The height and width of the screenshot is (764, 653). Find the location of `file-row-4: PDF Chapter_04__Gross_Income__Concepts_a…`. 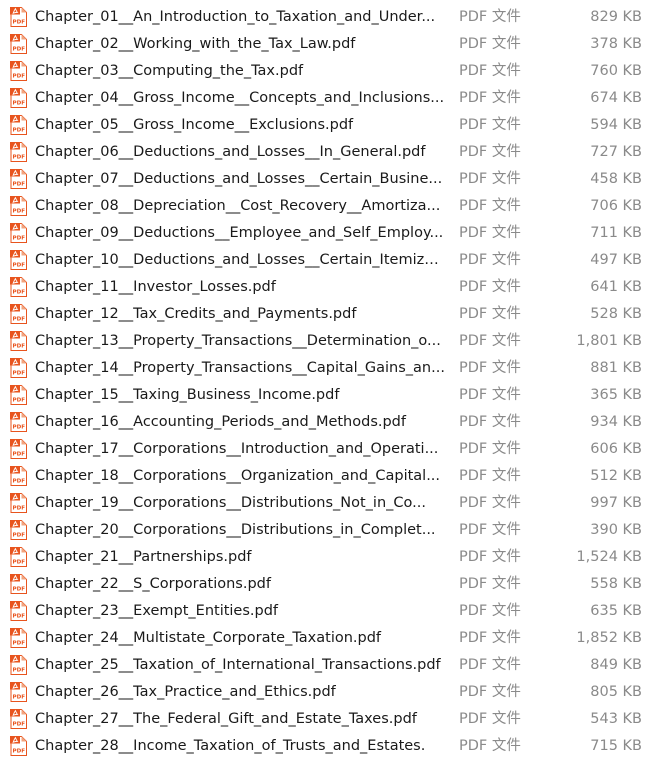

file-row-4: PDF Chapter_04__Gross_Income__Concepts_a… is located at coordinates (326, 97).